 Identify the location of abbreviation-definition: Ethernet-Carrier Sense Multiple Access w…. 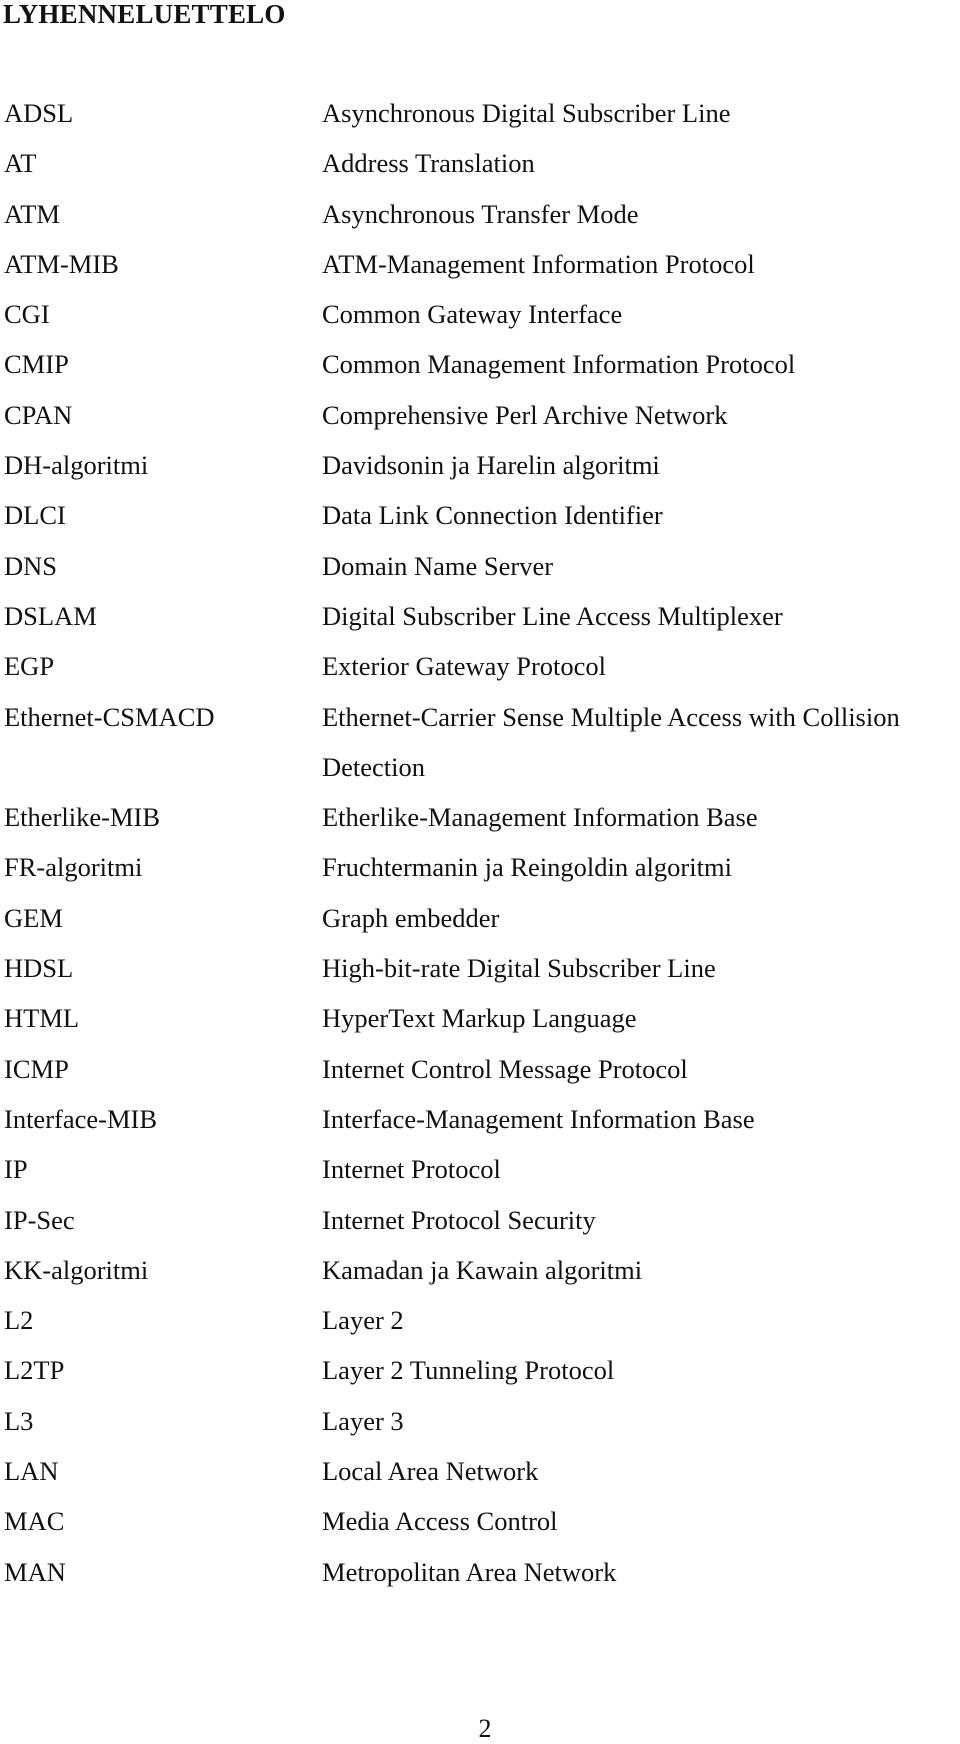
(611, 716).